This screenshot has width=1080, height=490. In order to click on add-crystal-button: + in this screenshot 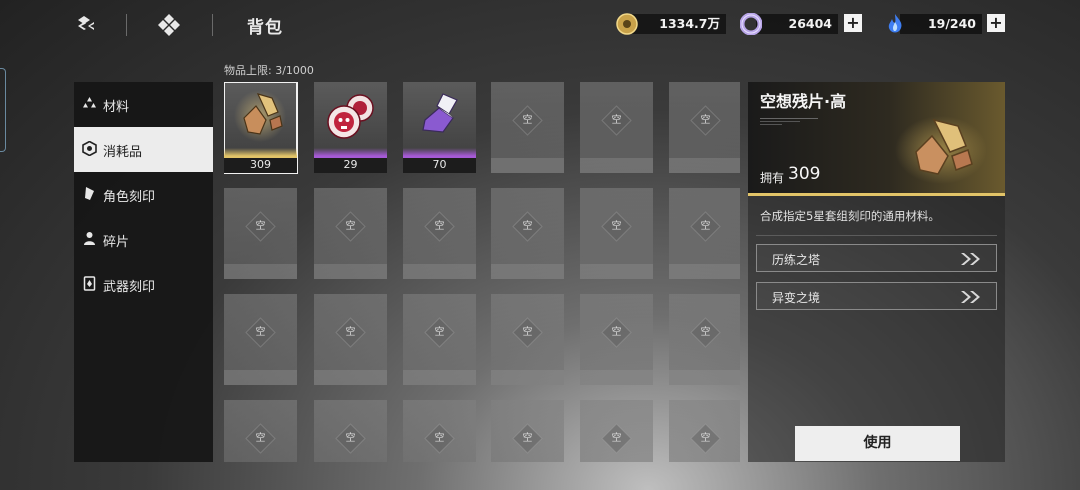, I will do `click(853, 23)`.